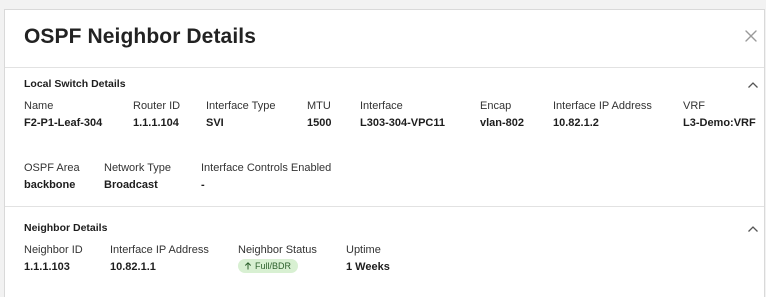  I want to click on field-label: Encap, so click(496, 106).